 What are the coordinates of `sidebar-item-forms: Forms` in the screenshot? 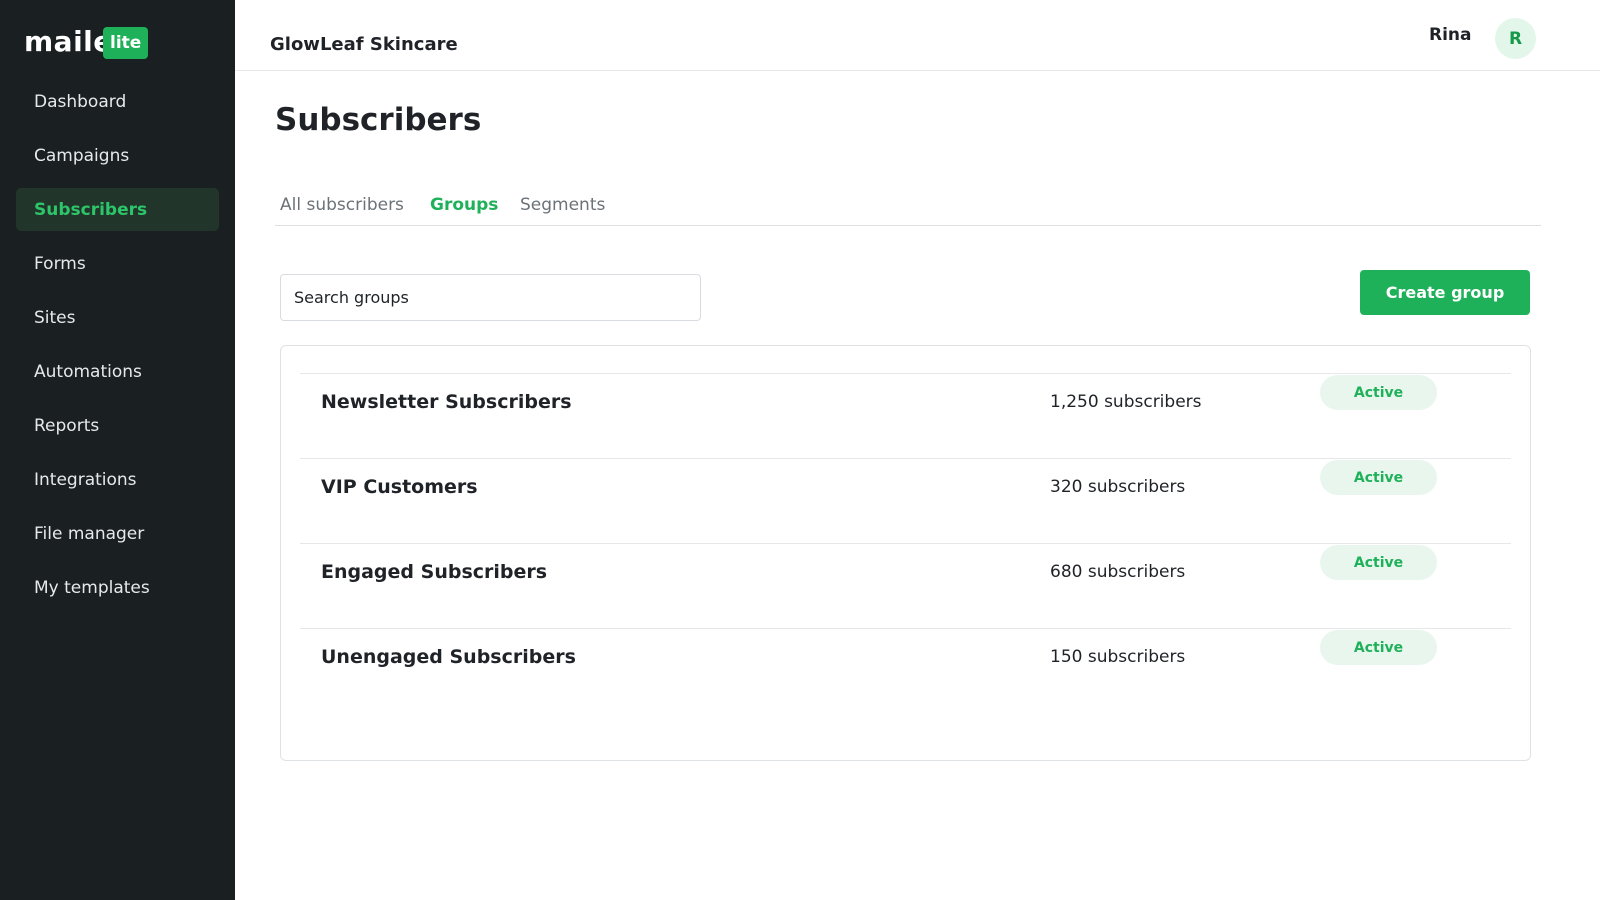 It's located at (117, 263).